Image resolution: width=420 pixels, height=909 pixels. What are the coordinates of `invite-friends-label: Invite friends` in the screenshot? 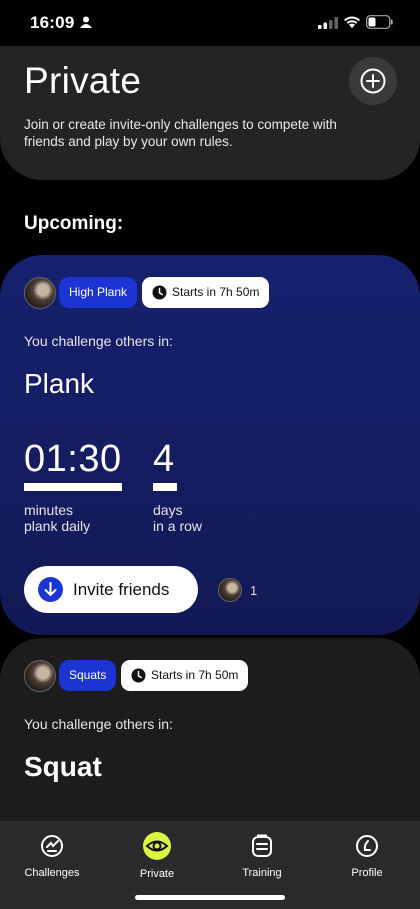 It's located at (121, 589).